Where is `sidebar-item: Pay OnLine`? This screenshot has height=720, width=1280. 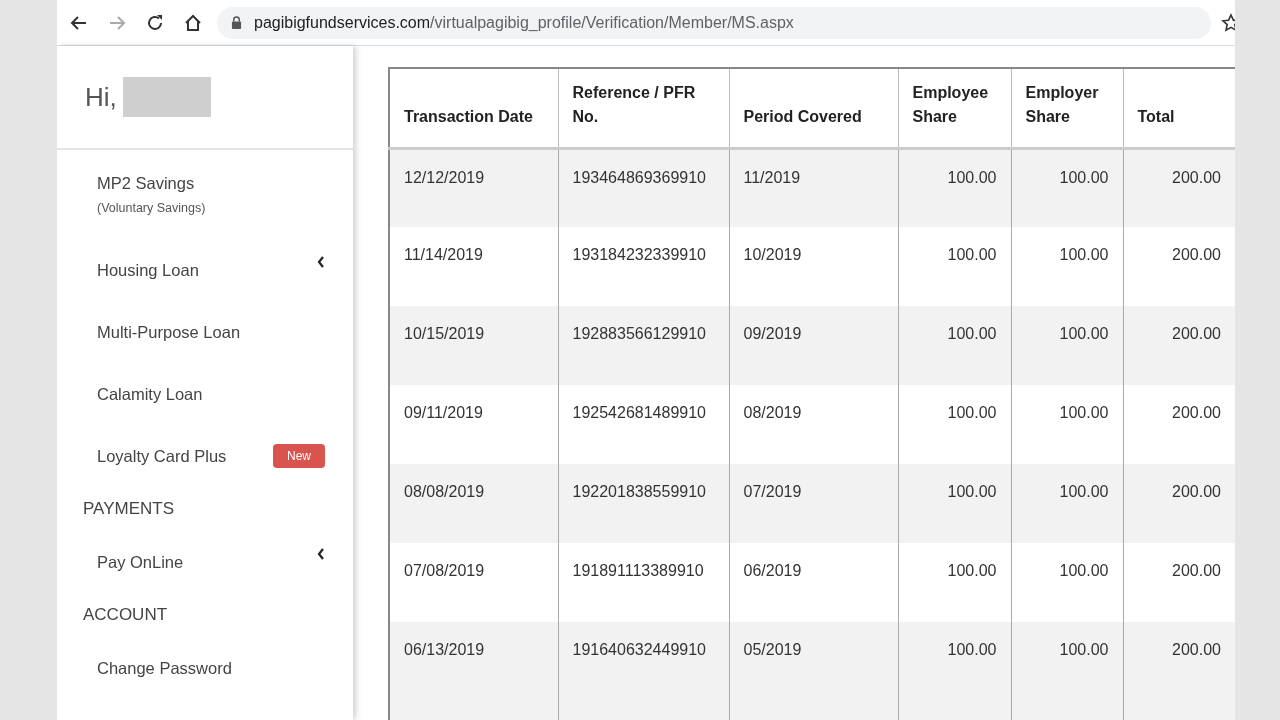 sidebar-item: Pay OnLine is located at coordinates (207, 562).